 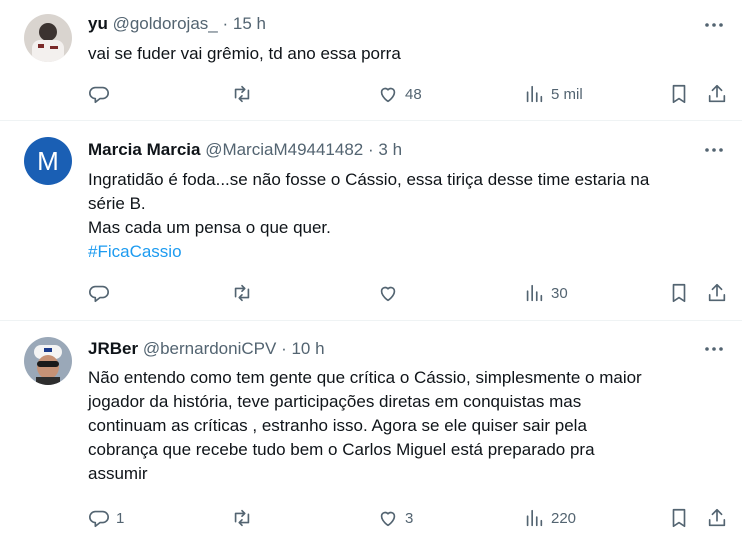 What do you see at coordinates (385, 349) in the screenshot?
I see `tweet-header: JRBer @bernardoniCPV · 10 h` at bounding box center [385, 349].